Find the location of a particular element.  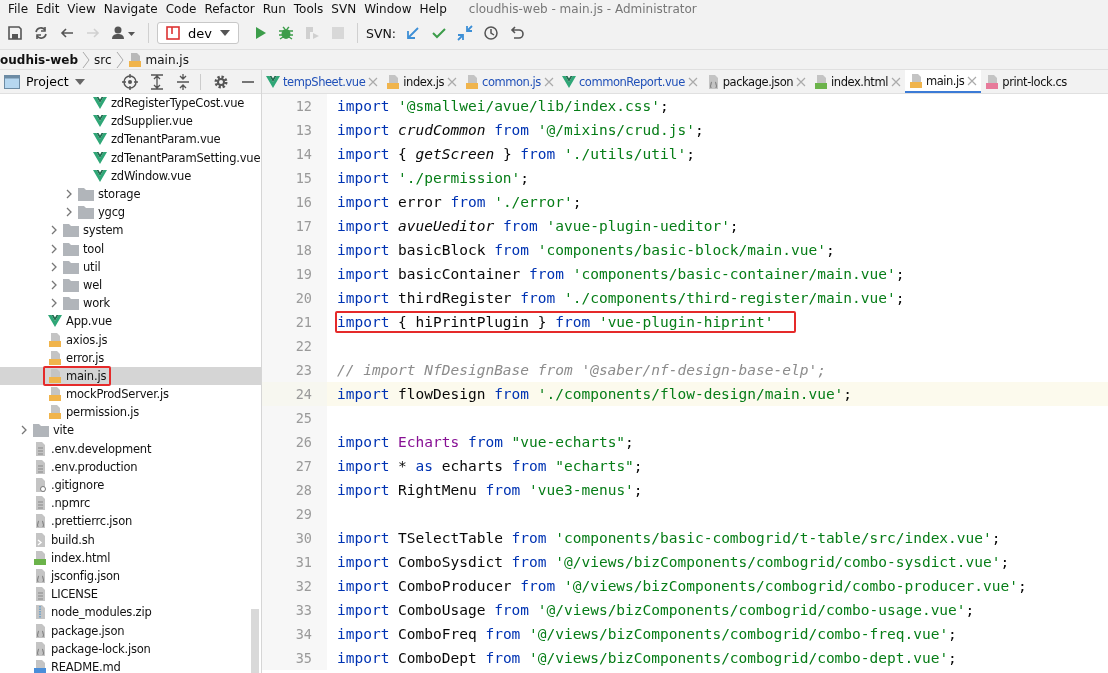

editor-tab: common.js is located at coordinates (509, 81).